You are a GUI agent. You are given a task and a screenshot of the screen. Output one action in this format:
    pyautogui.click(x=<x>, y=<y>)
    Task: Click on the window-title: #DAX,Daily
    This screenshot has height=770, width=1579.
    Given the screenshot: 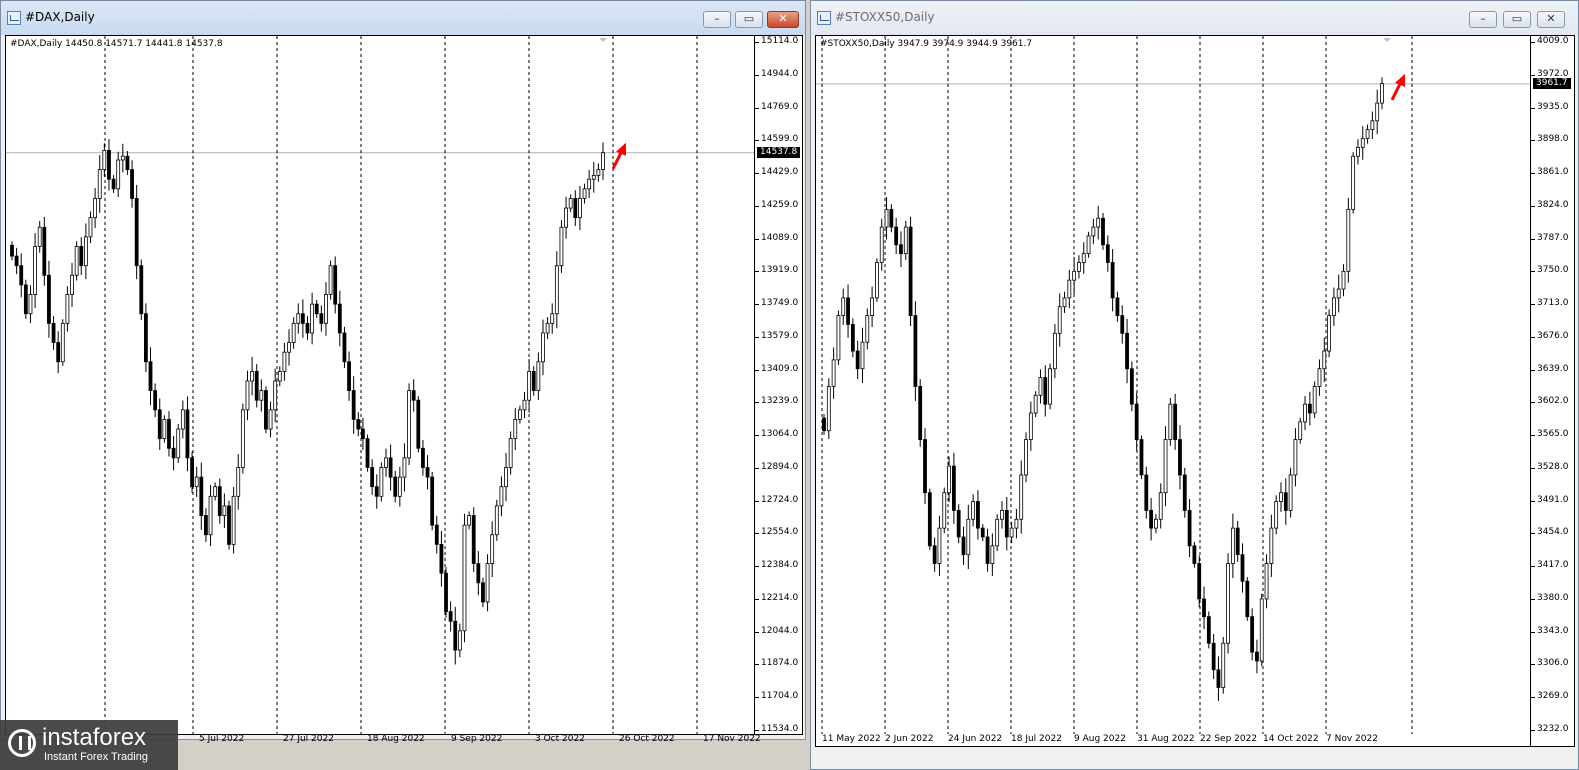 What is the action you would take?
    pyautogui.click(x=60, y=17)
    